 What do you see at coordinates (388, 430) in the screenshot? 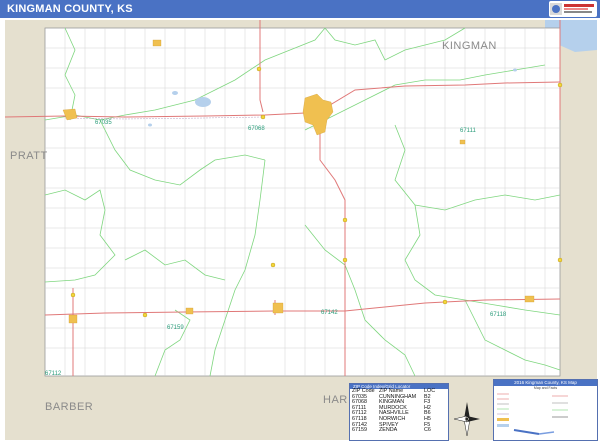
I see `zip-name-cell: ZENDA` at bounding box center [388, 430].